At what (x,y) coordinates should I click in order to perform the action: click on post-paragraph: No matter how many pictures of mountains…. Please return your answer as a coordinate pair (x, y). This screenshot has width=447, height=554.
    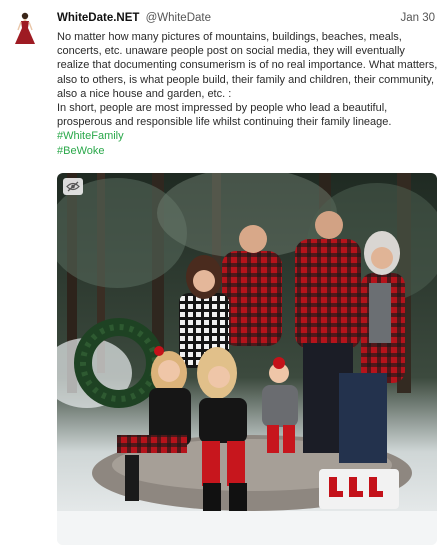
    Looking at the image, I should click on (247, 65).